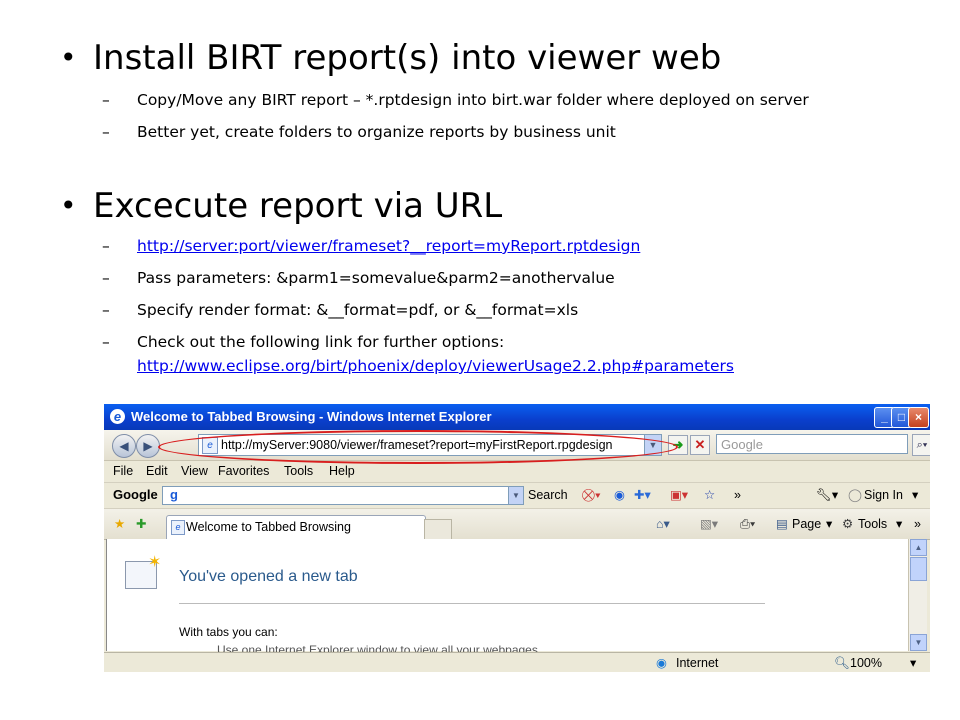  I want to click on tab-title: Welcome to Tabbed Browsing, so click(268, 527).